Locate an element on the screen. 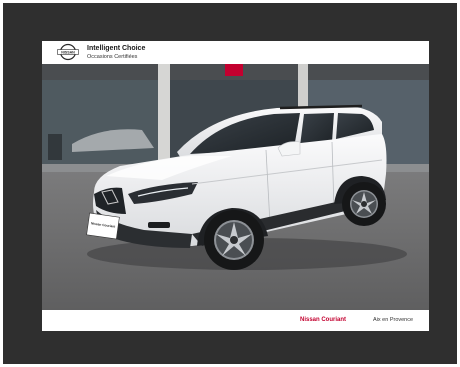  rear-wheel is located at coordinates (364, 204).